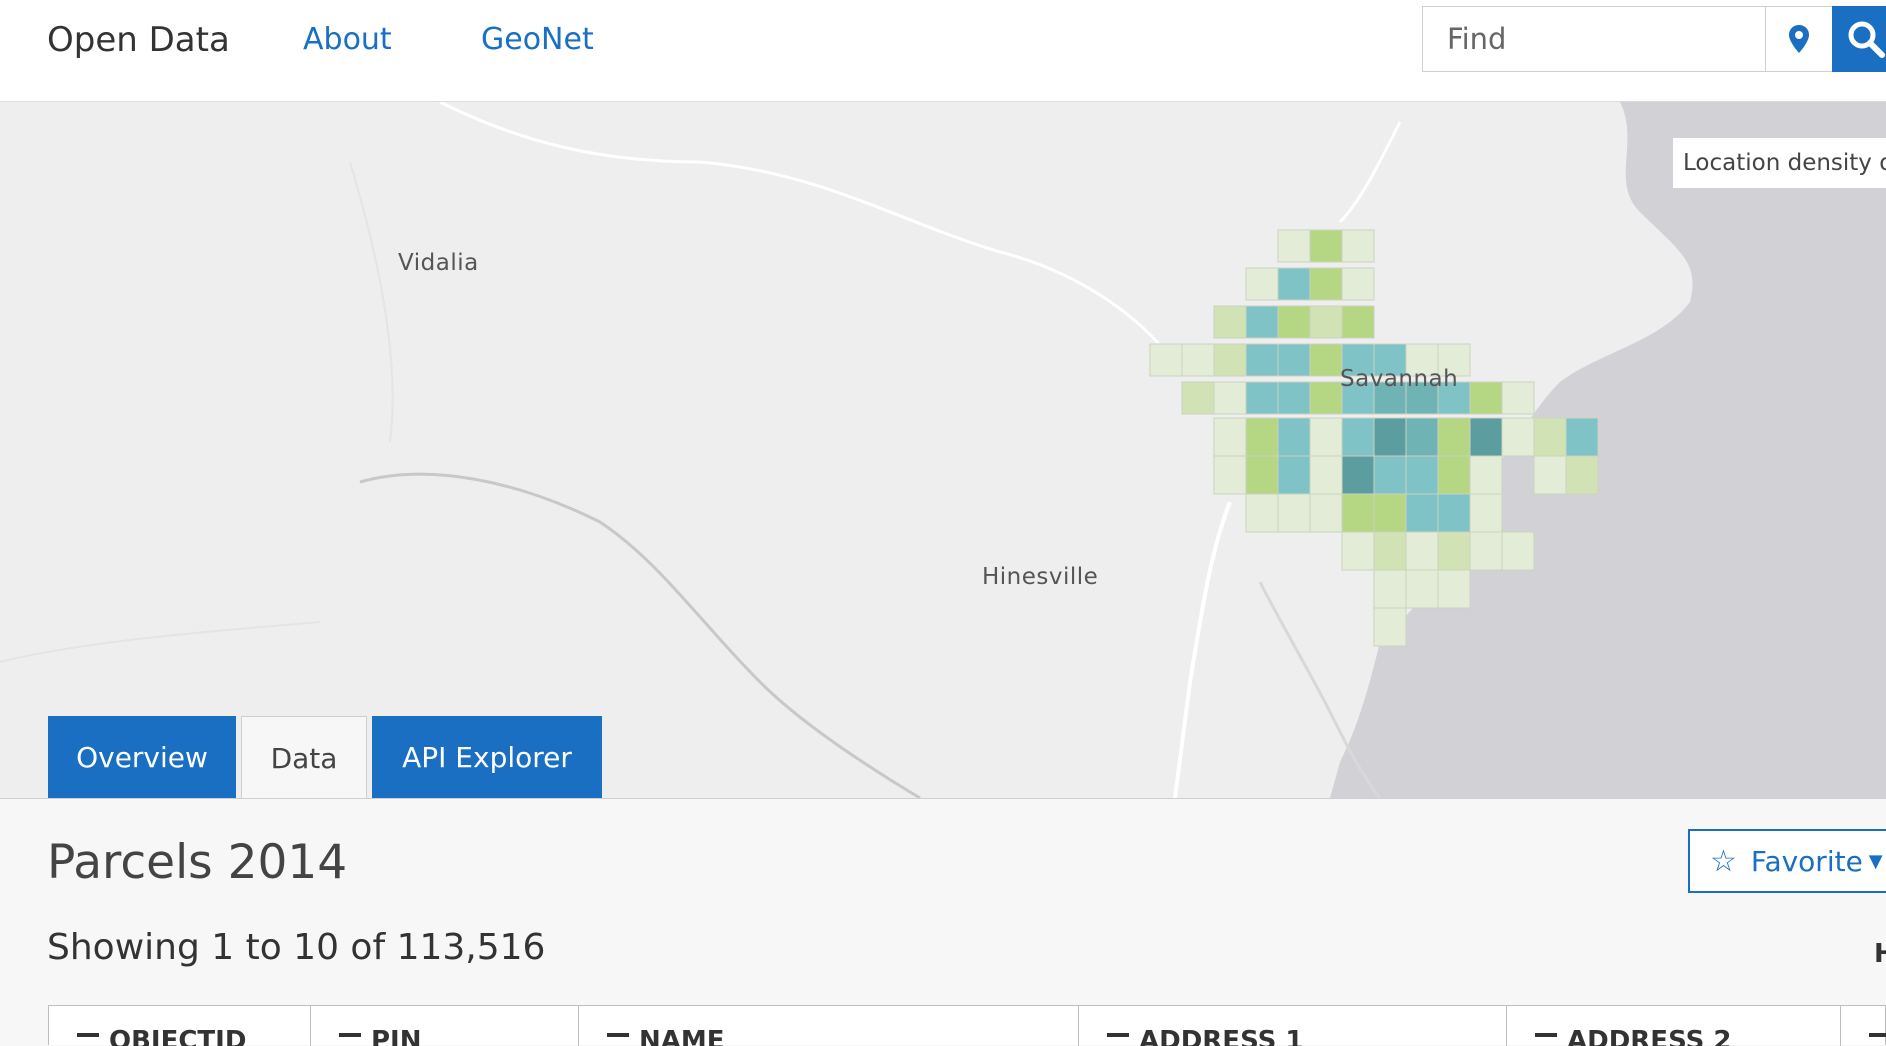  I want to click on column-header-address-2: ADDRESS 2, so click(1674, 1026).